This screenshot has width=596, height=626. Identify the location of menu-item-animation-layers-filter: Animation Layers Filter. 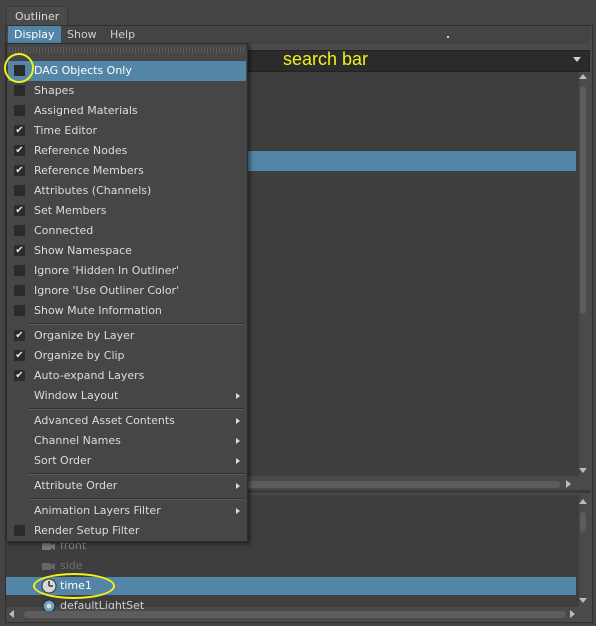
(127, 511).